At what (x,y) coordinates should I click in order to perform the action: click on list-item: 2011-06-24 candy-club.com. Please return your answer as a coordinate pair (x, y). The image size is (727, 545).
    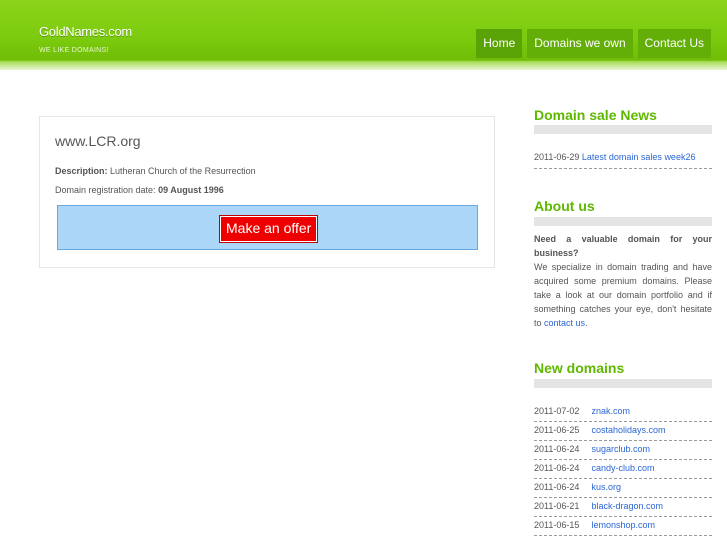
    Looking at the image, I should click on (623, 469).